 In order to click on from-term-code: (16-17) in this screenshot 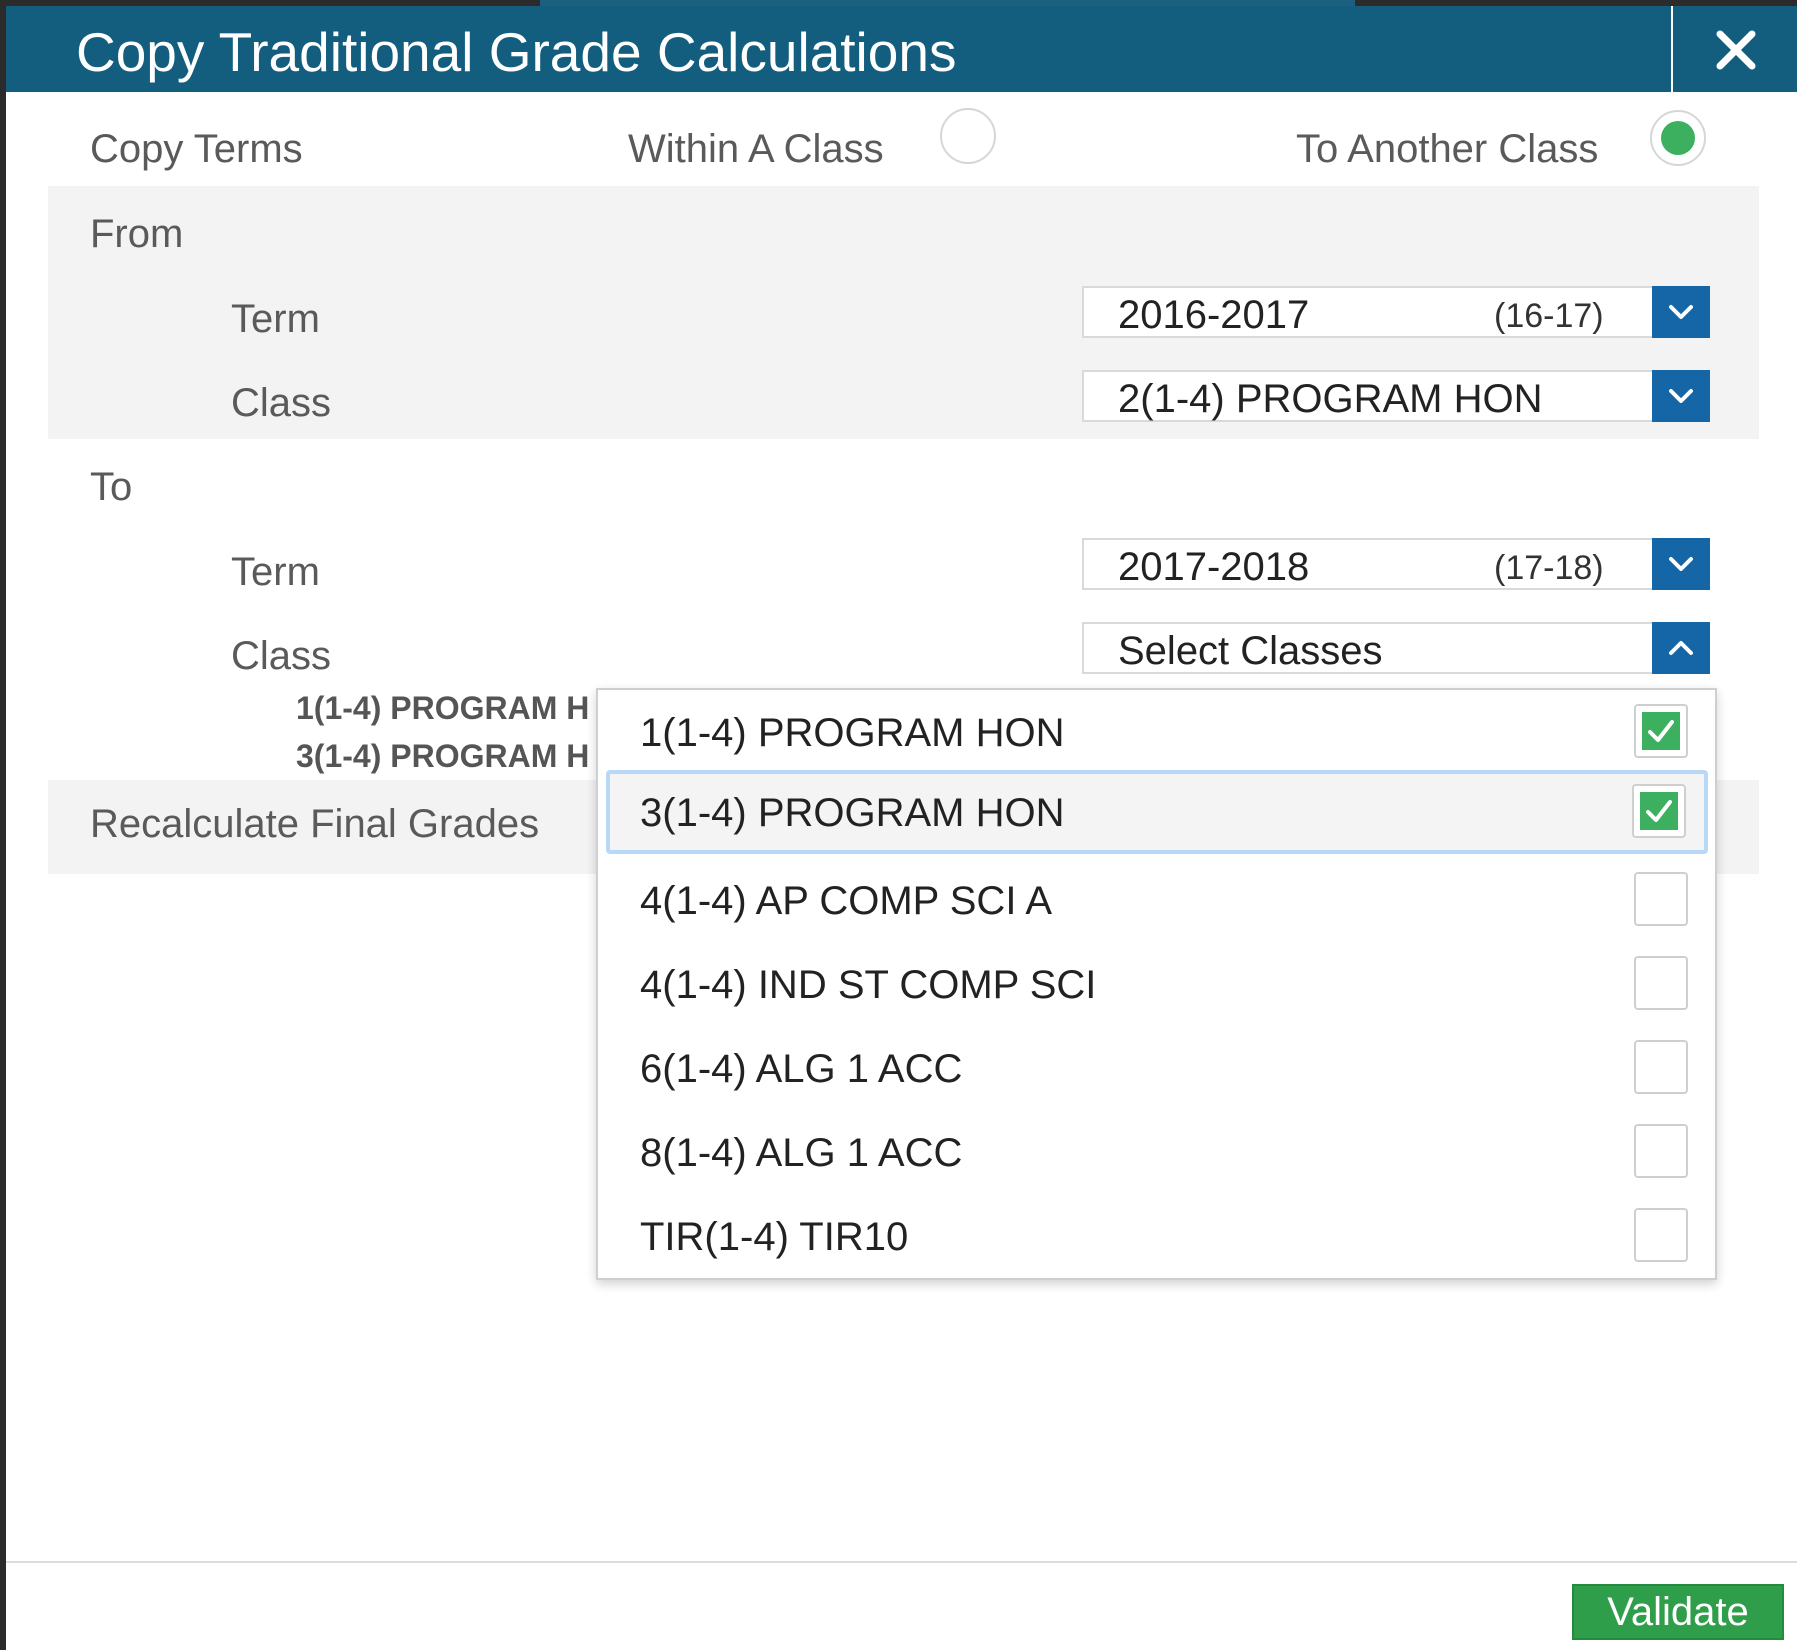, I will do `click(1549, 316)`.